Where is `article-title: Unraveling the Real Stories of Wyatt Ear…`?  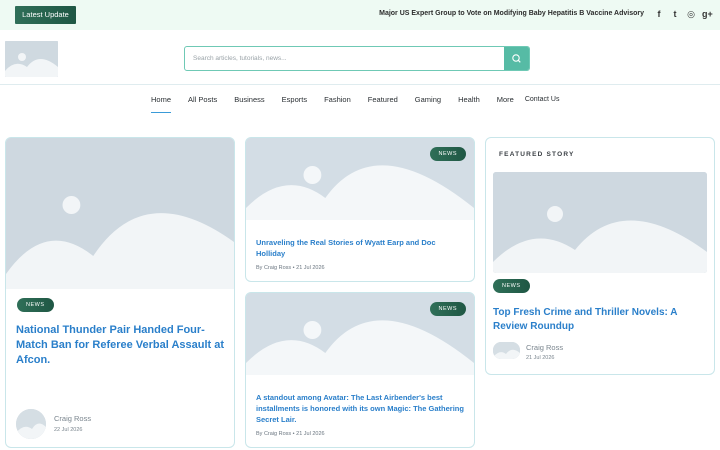 article-title: Unraveling the Real Stories of Wyatt Ear… is located at coordinates (358, 248).